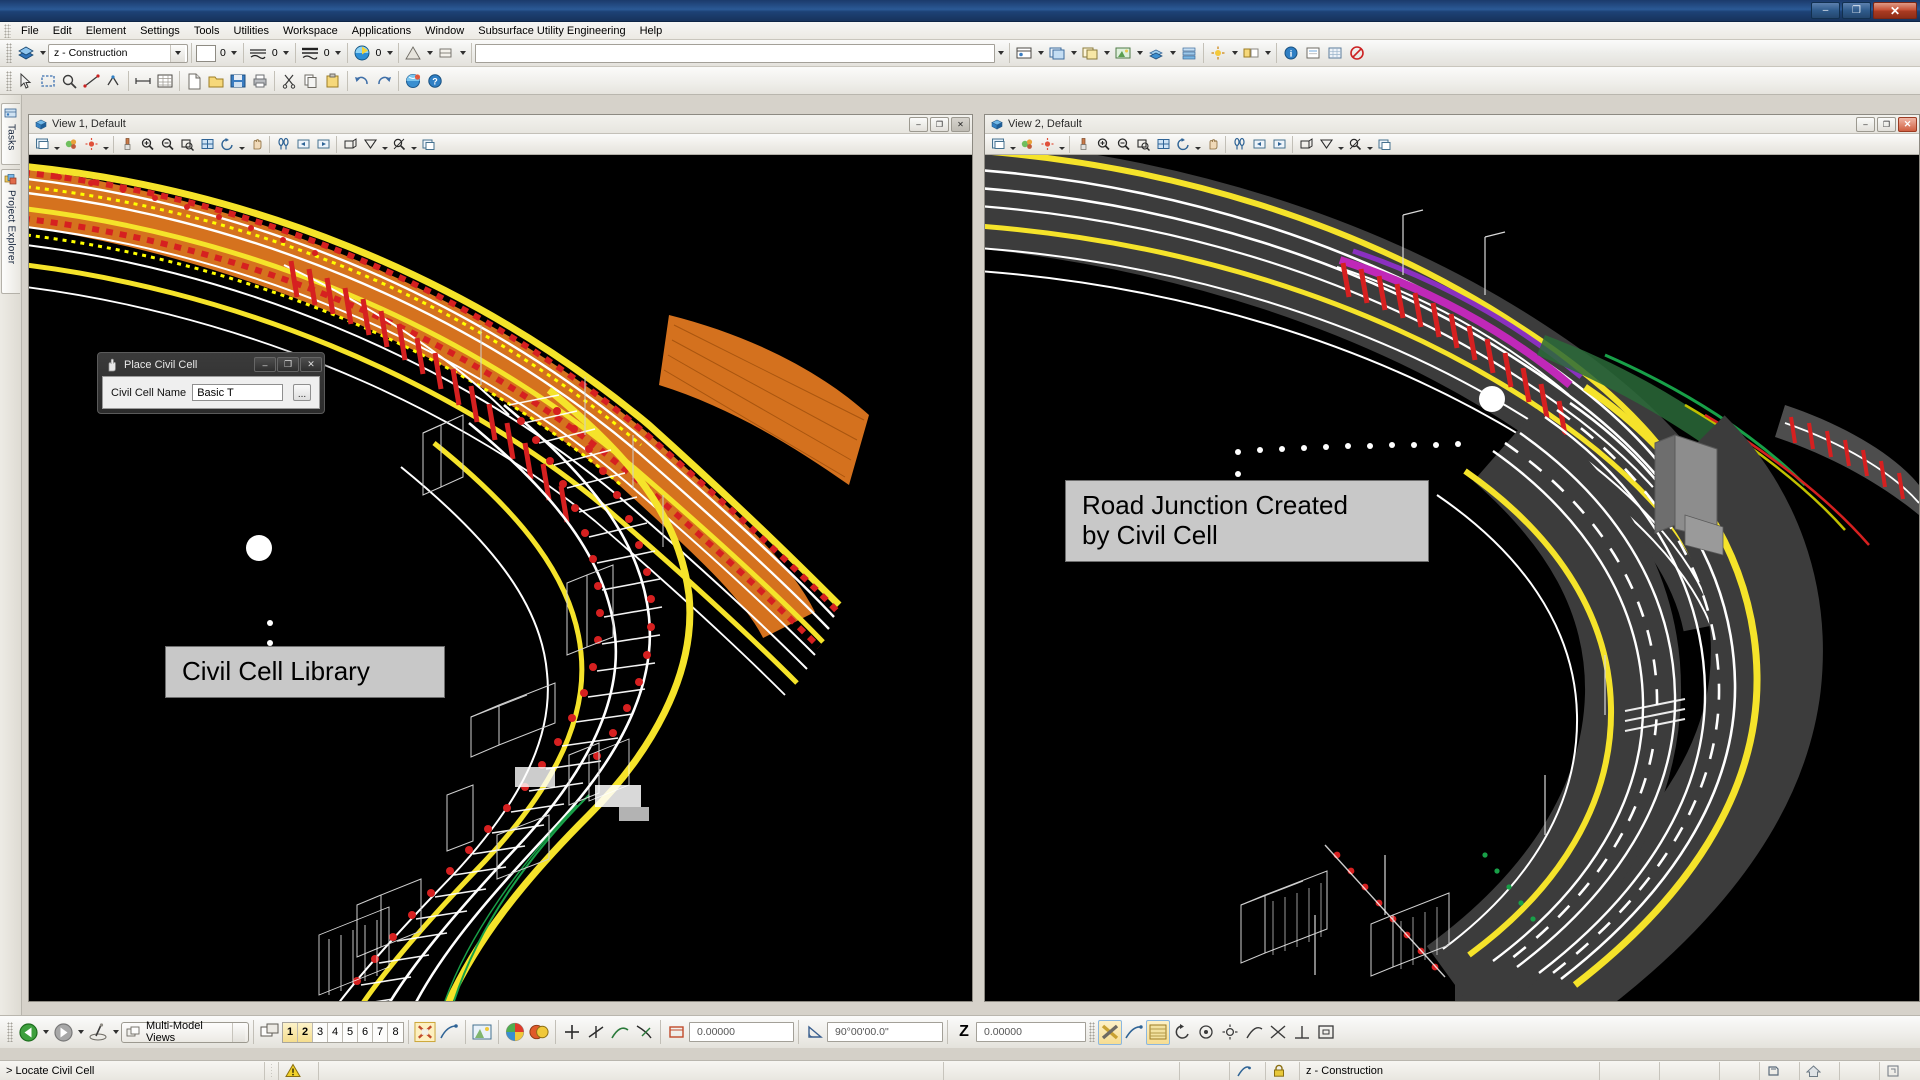 The width and height of the screenshot is (1920, 1080). Describe the element at coordinates (251, 31) in the screenshot. I see `menu-utilities: Utilities` at that location.